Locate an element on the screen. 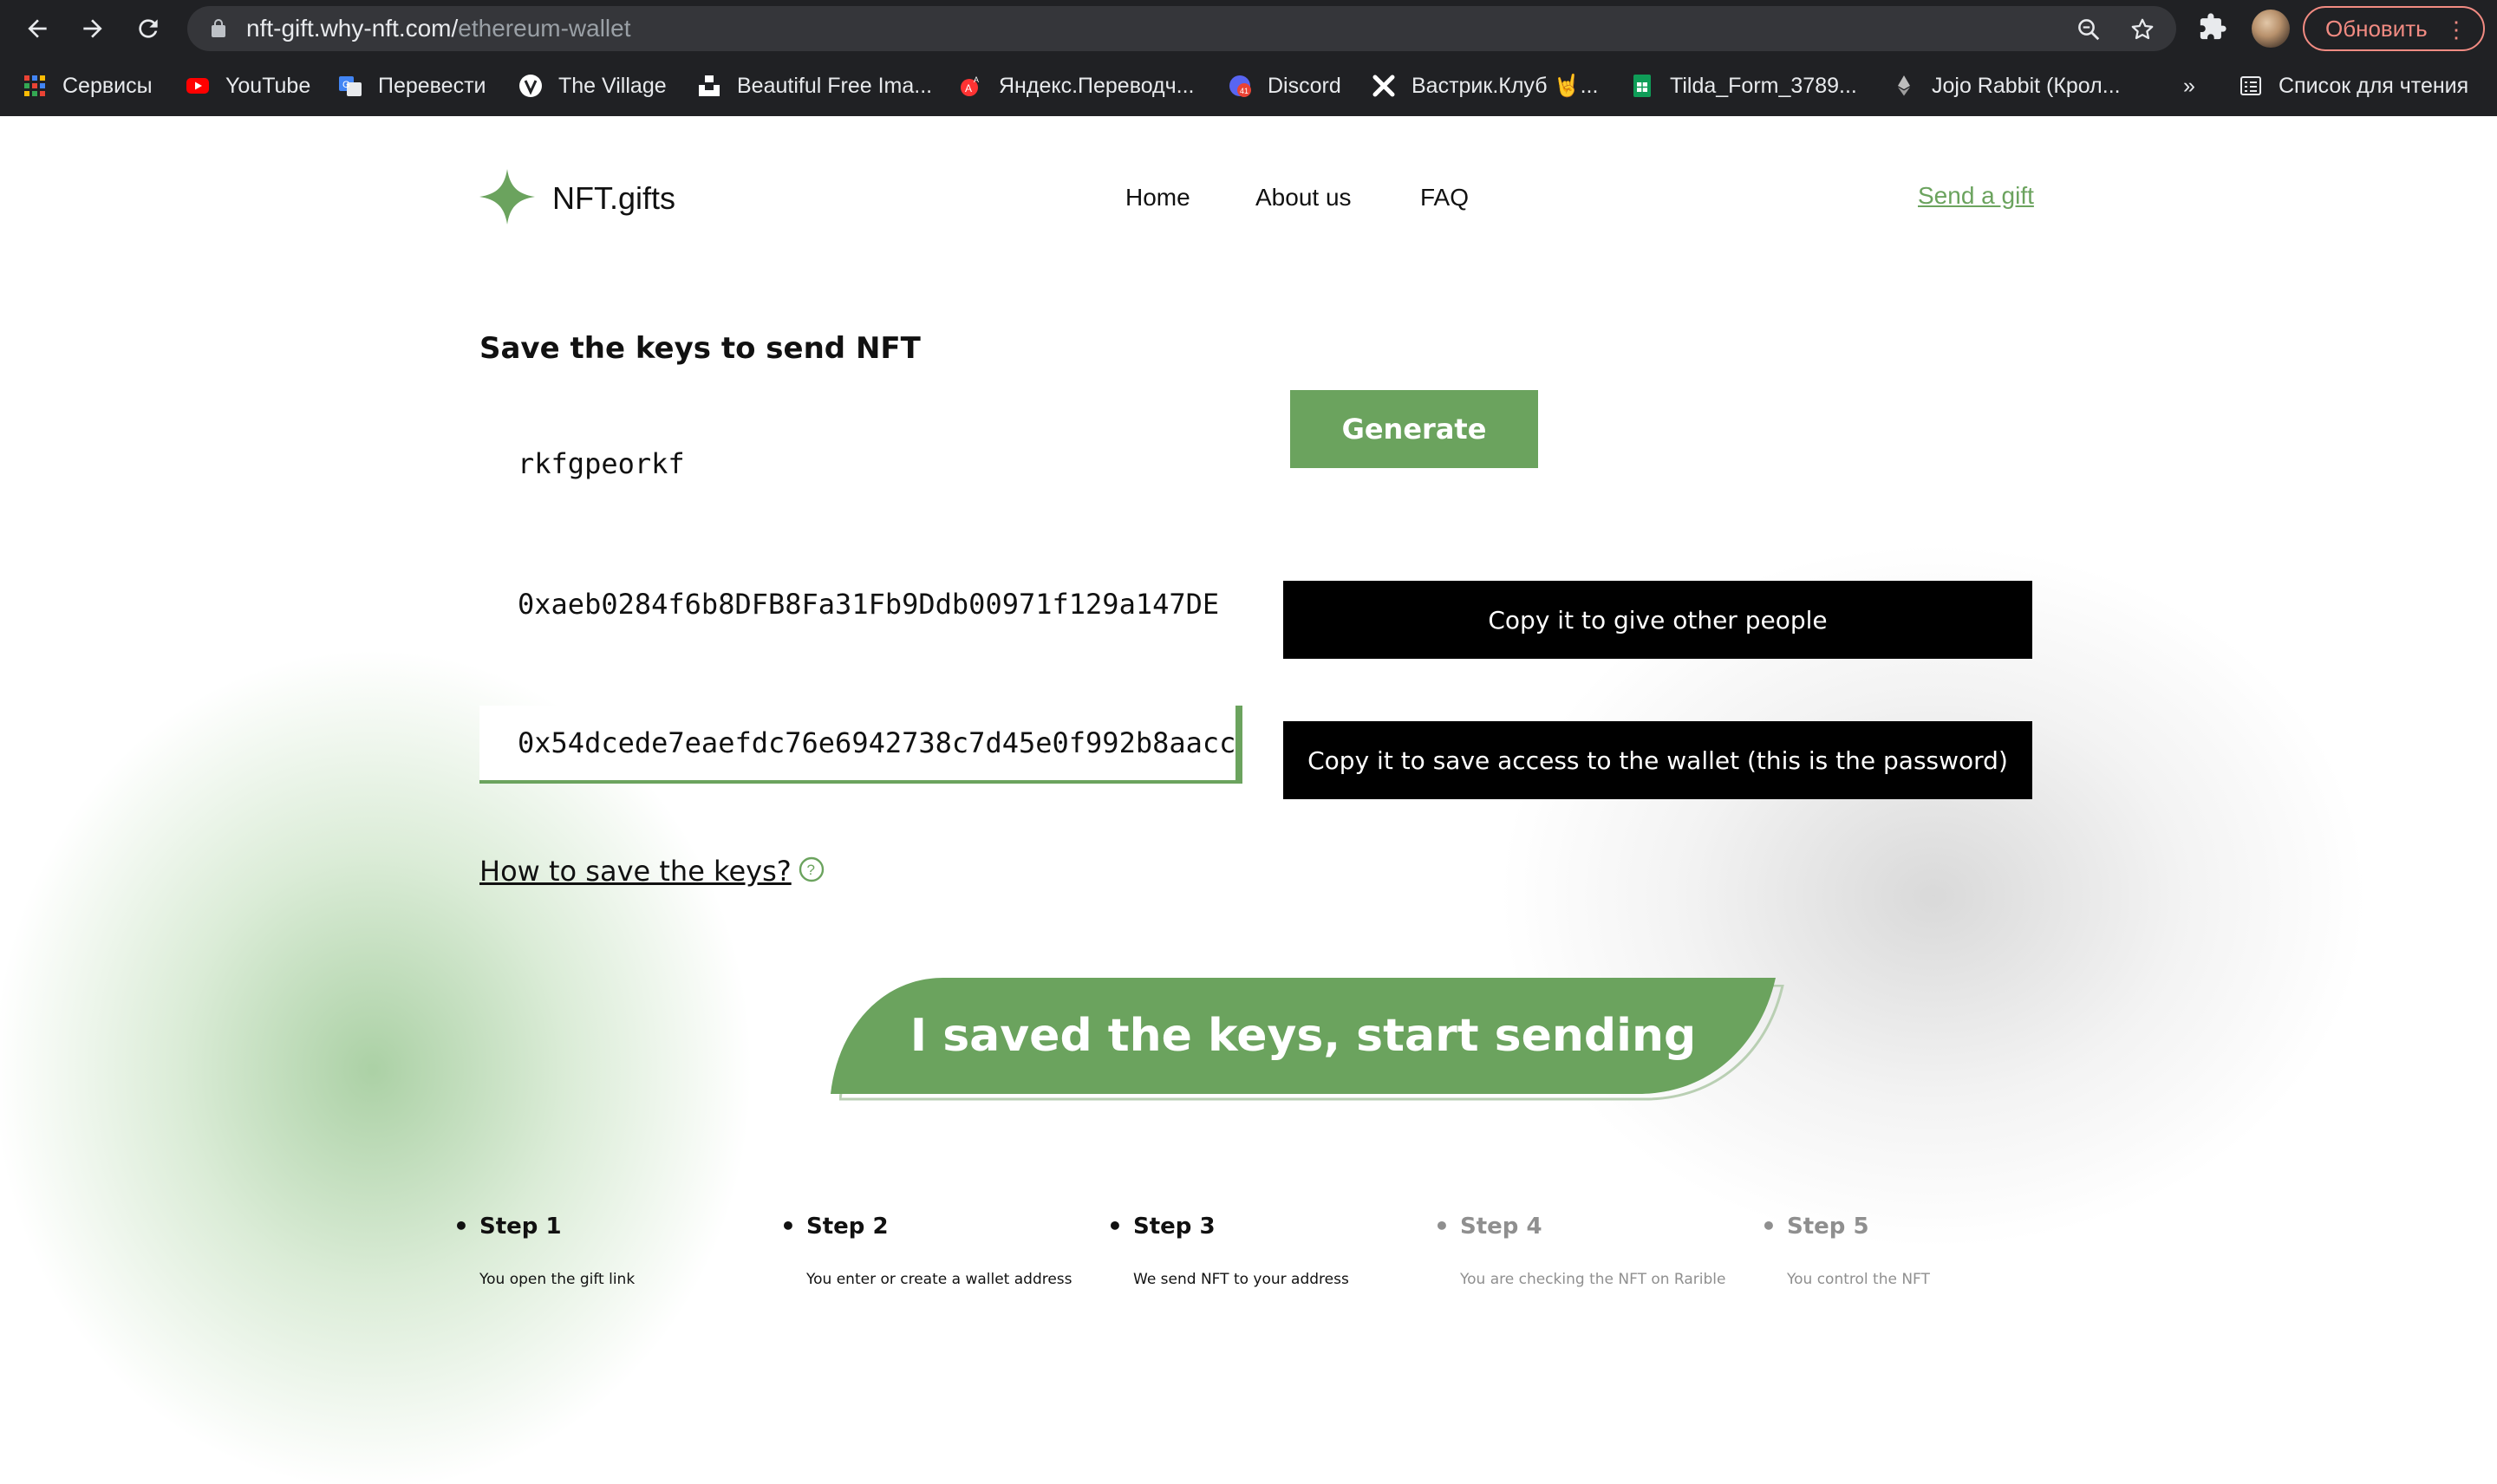  ethereum-icon is located at coordinates (1904, 85).